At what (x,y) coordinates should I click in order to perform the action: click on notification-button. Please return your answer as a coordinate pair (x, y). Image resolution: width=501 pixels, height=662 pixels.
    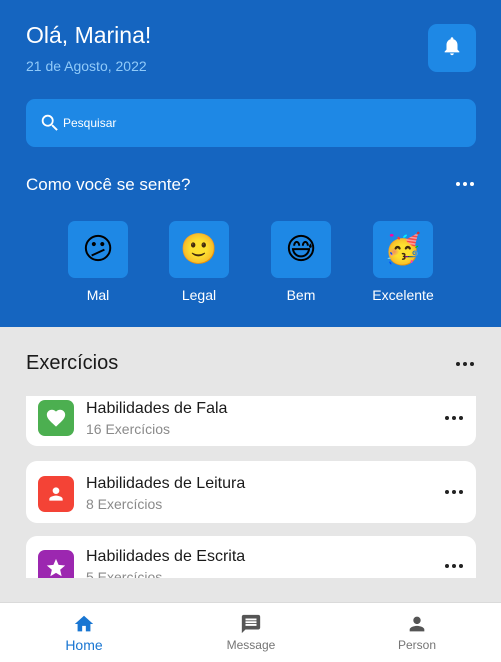
    Looking at the image, I should click on (452, 48).